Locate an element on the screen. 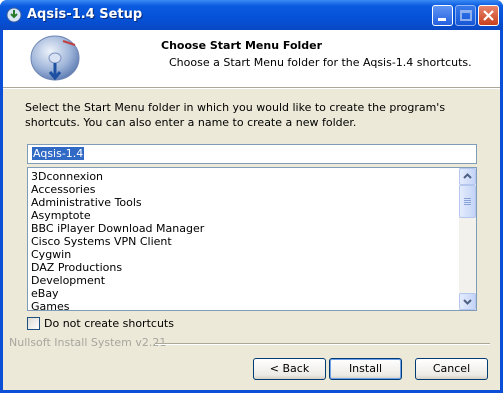 This screenshot has height=393, width=503. no-shortcuts-label: Do not create shortcuts is located at coordinates (109, 323).